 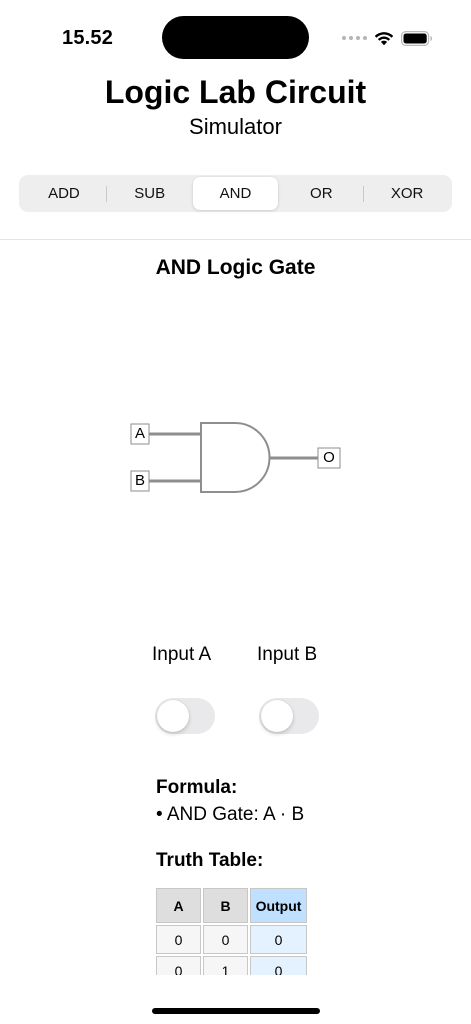 What do you see at coordinates (416, 38) in the screenshot?
I see `battery-icon` at bounding box center [416, 38].